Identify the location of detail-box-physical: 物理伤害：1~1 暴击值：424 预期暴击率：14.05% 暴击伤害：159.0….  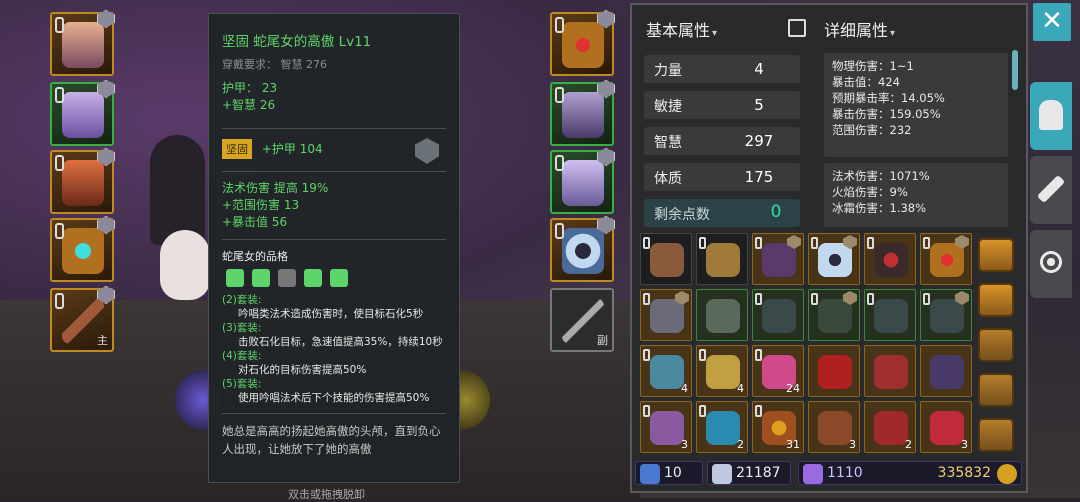
(916, 105).